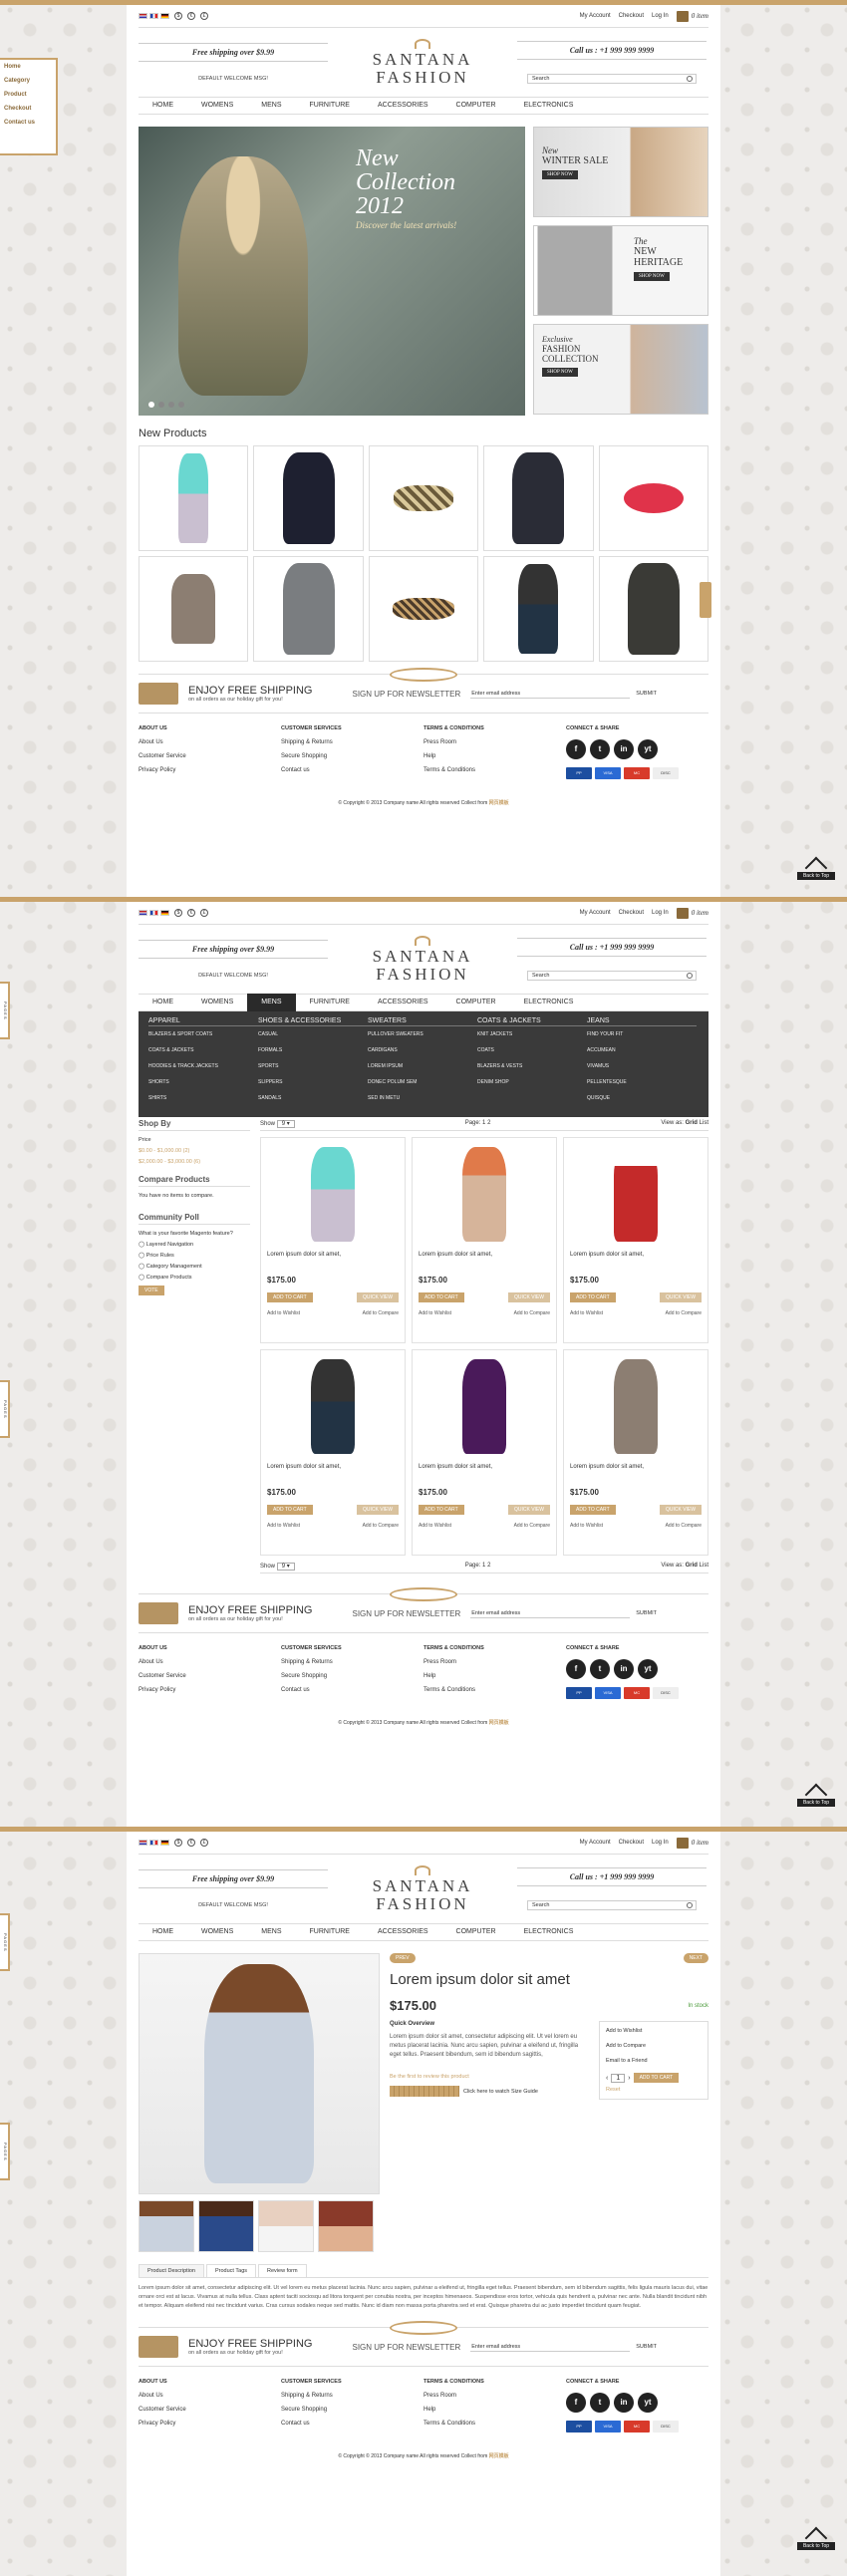  I want to click on my-account-link: My Account, so click(596, 16).